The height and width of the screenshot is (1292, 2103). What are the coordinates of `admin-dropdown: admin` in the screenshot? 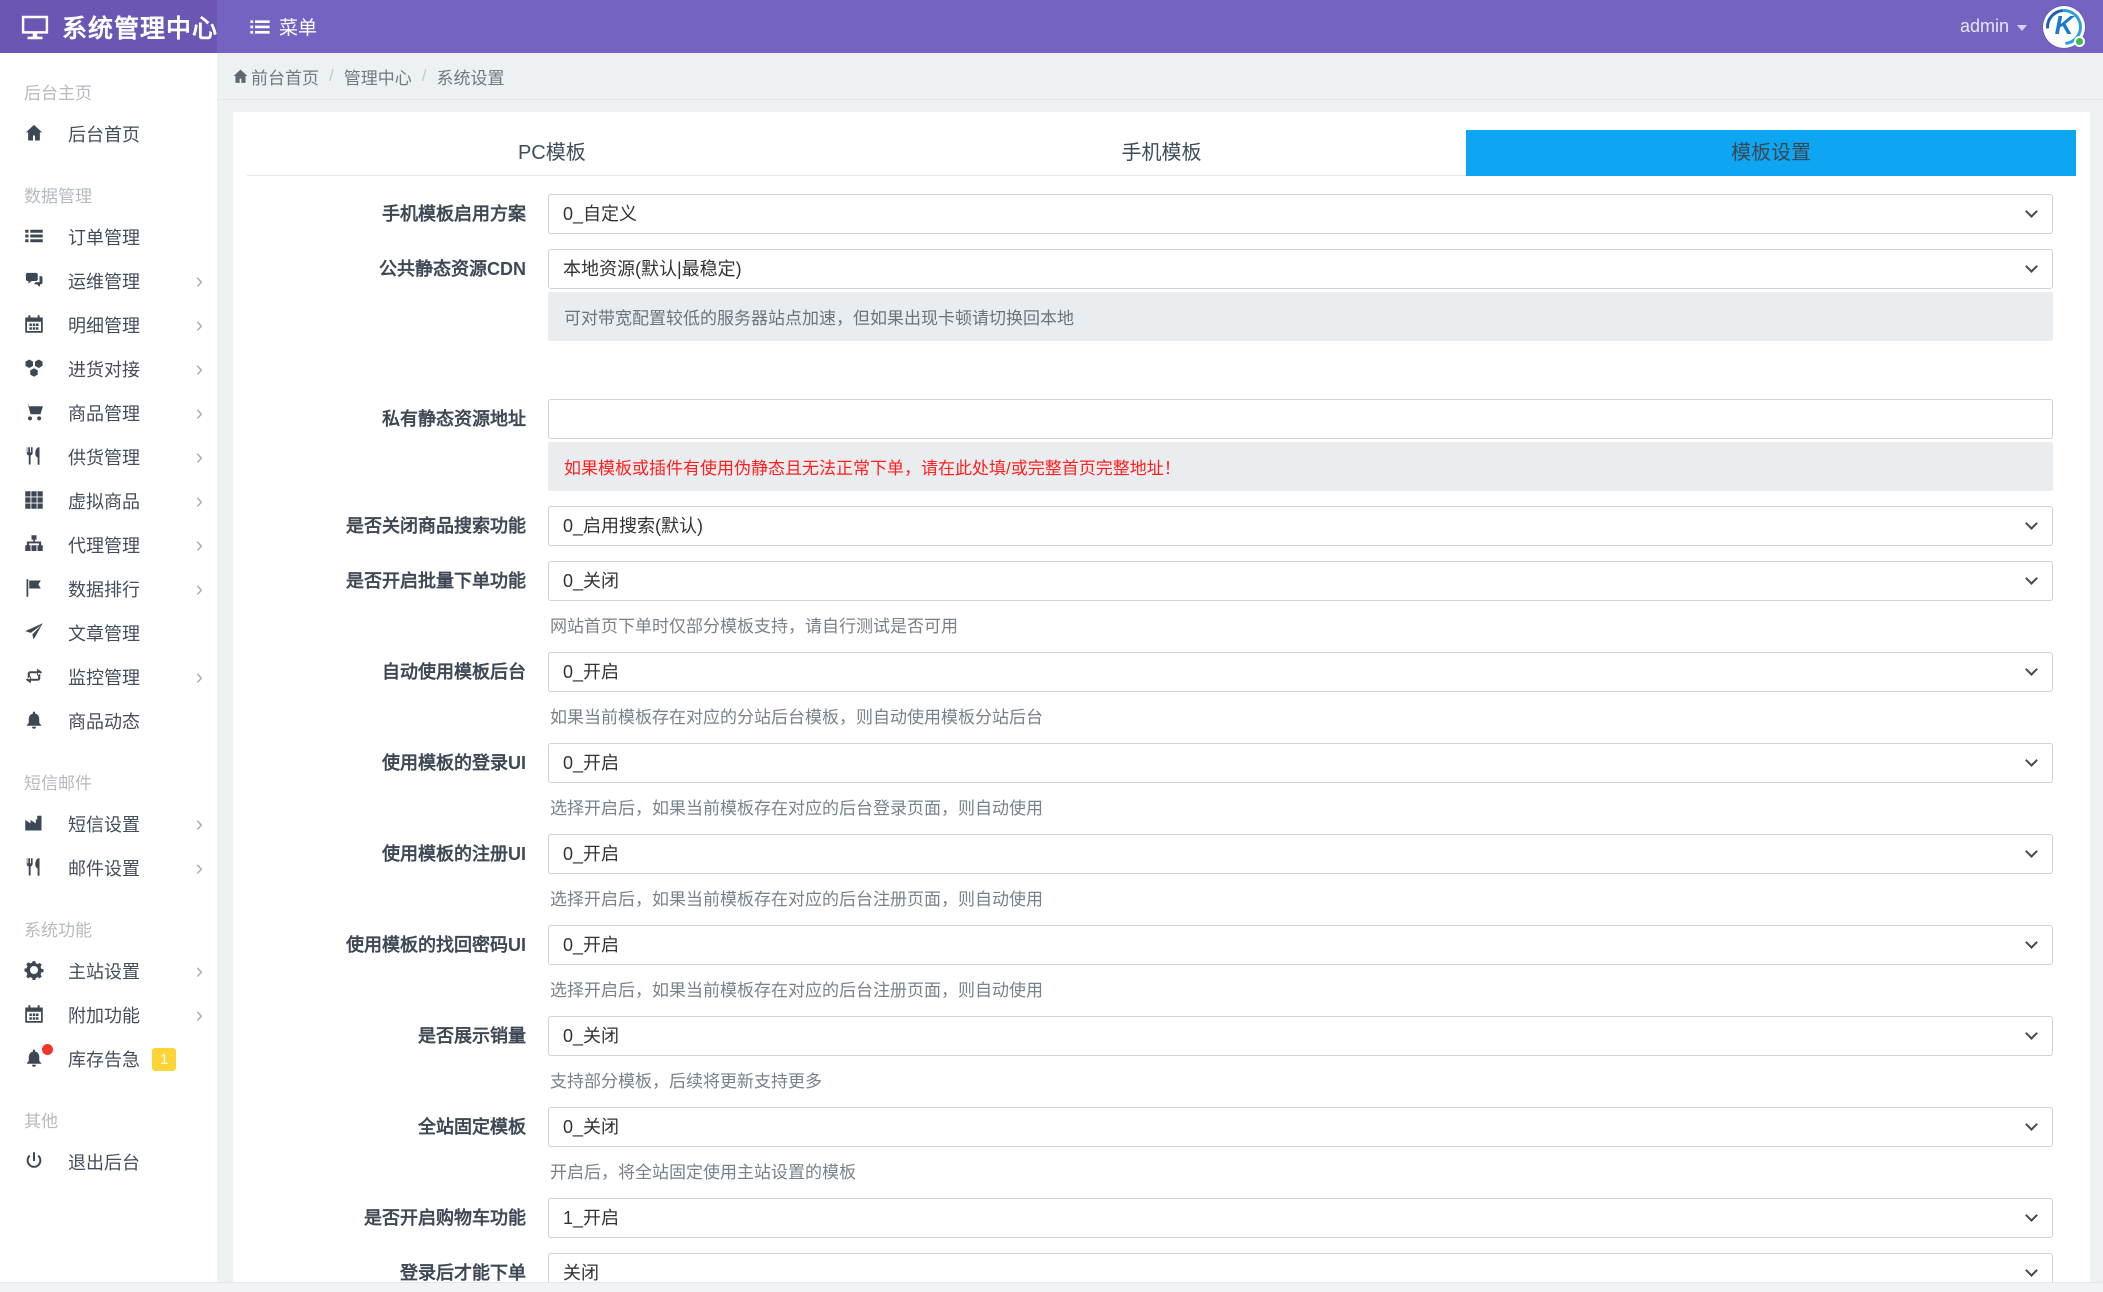 It's located at (1993, 26).